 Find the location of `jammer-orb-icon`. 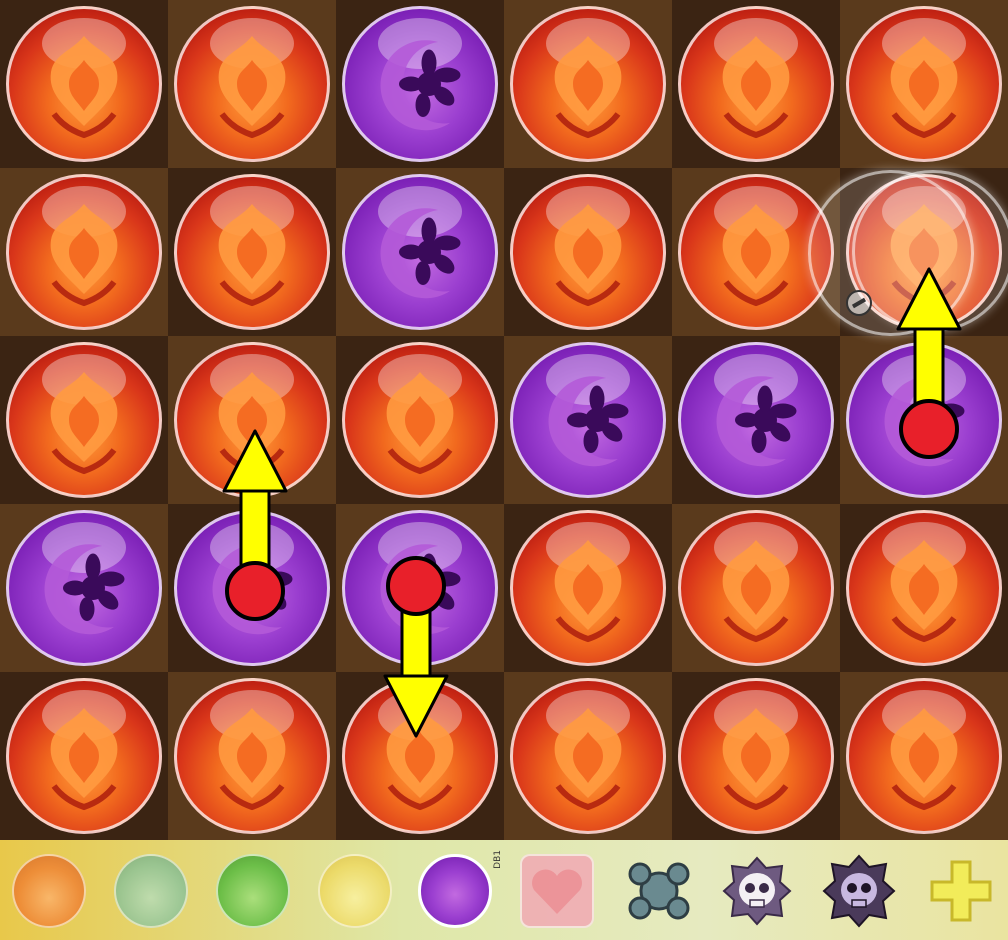

jammer-orb-icon is located at coordinates (659, 891).